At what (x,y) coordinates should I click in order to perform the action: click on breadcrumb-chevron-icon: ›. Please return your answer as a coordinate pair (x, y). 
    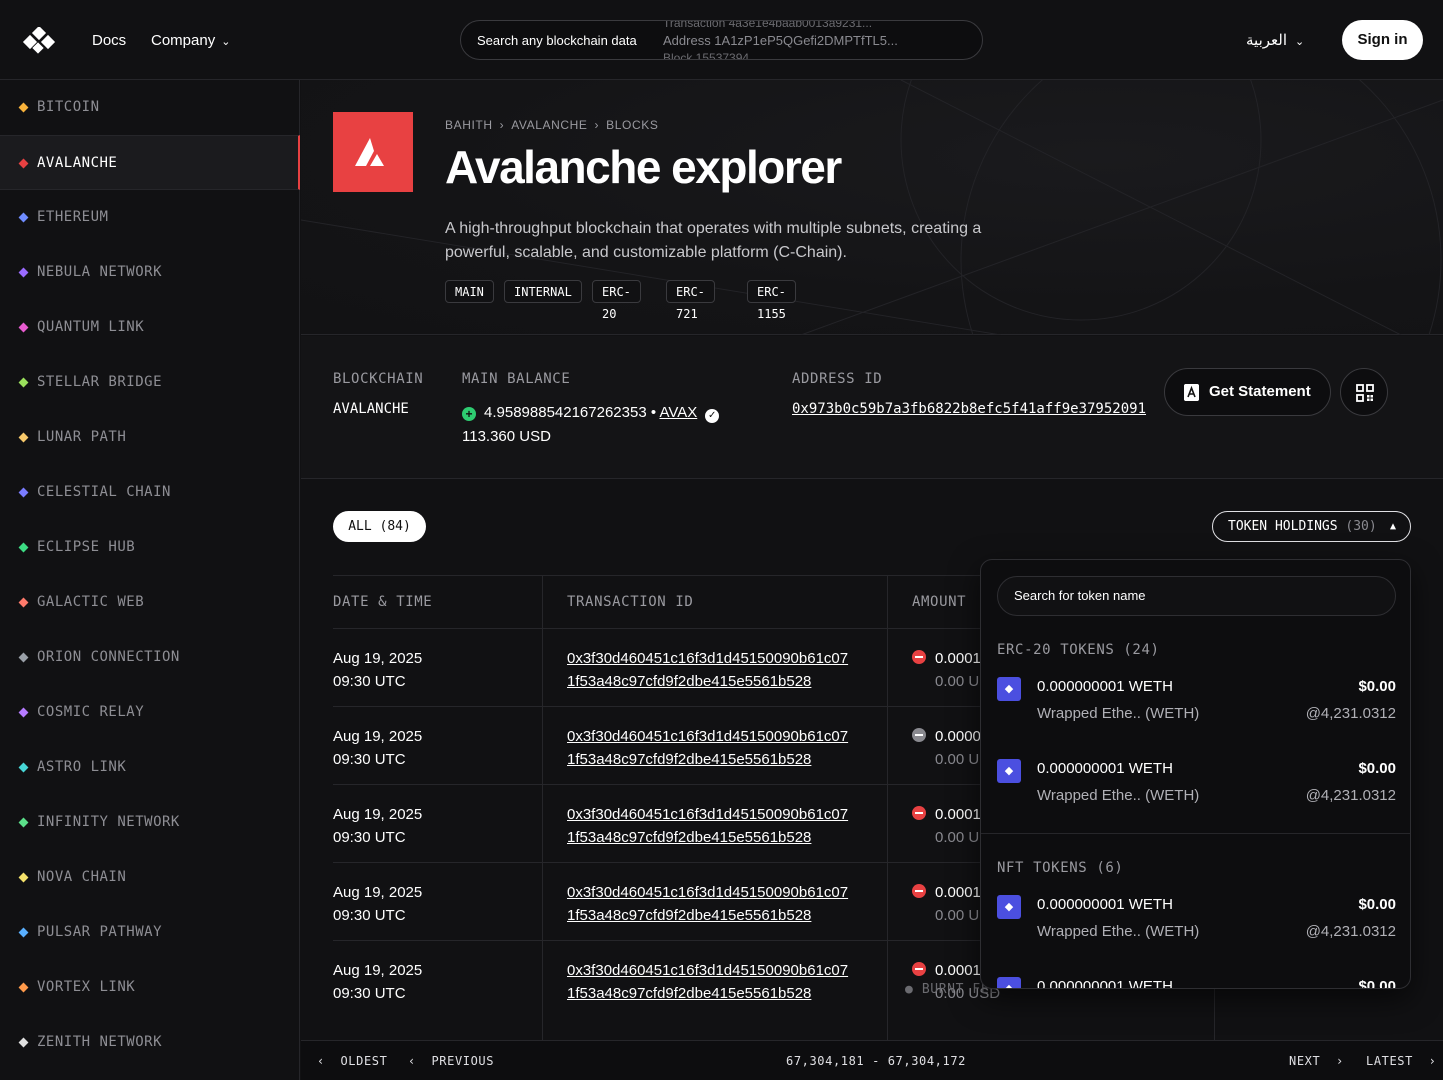
    Looking at the image, I should click on (597, 125).